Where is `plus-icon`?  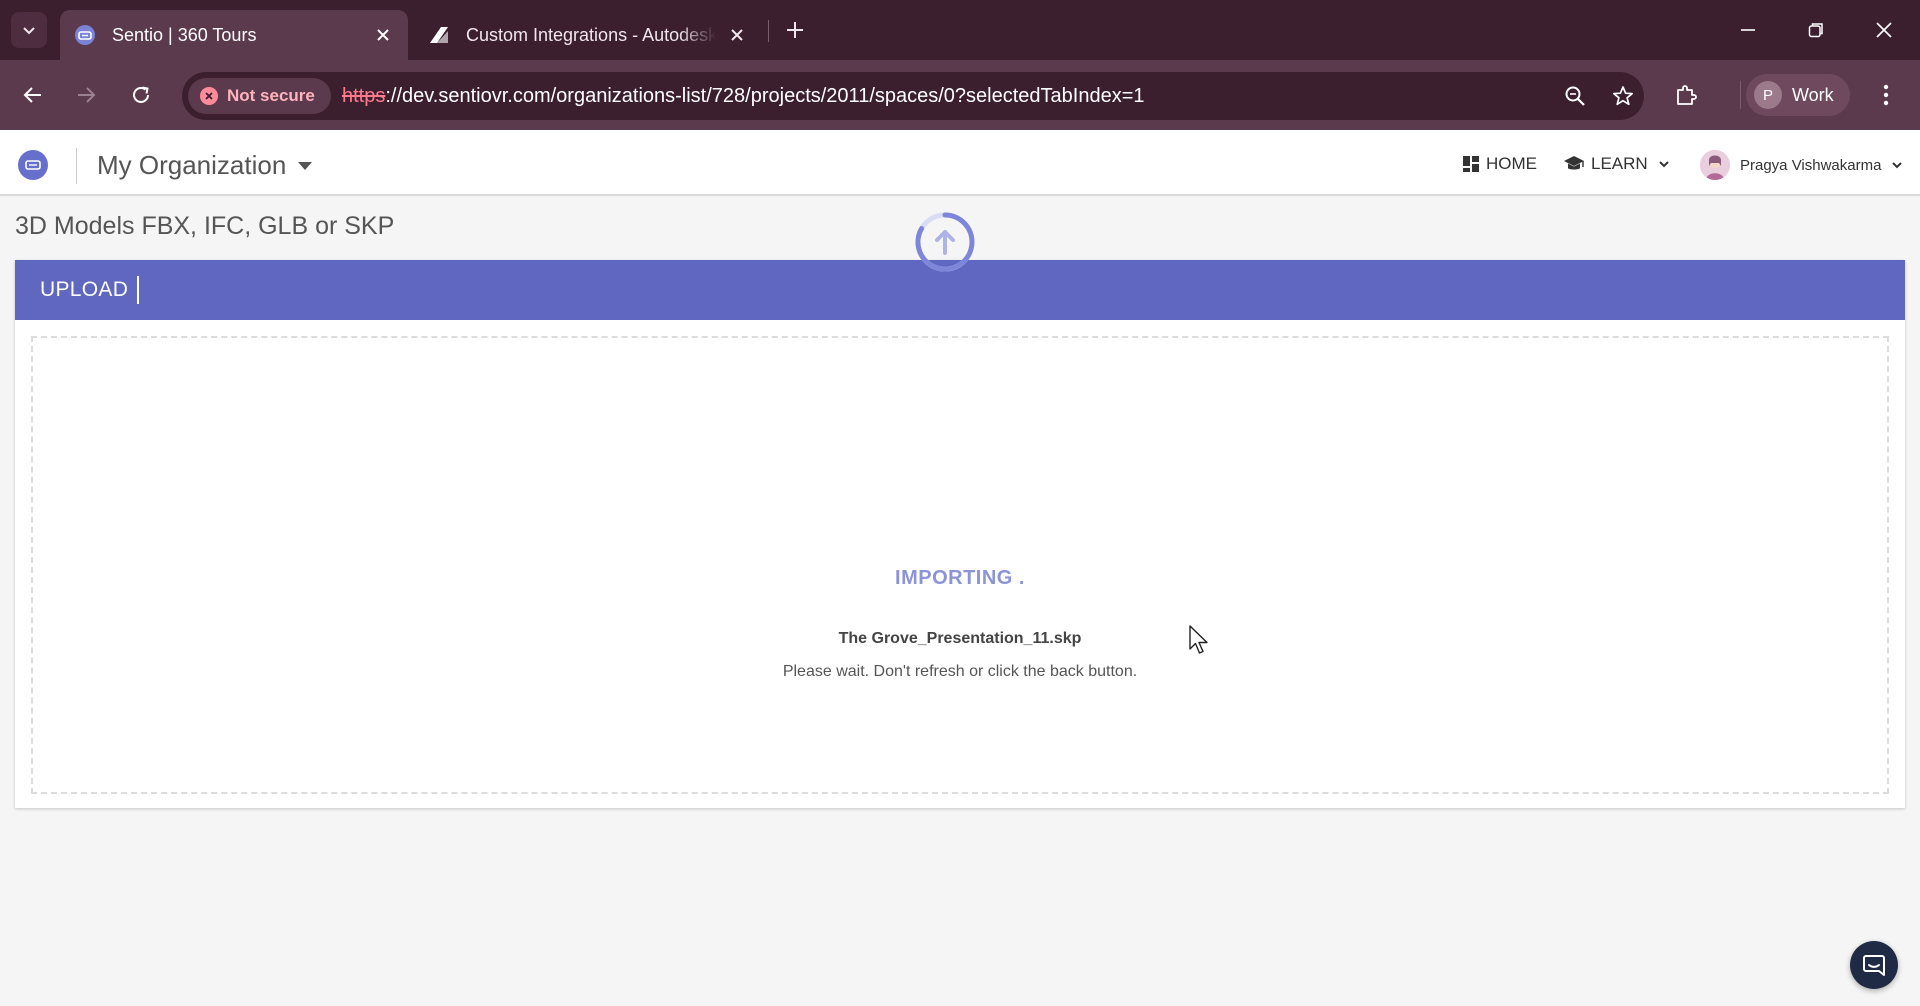 plus-icon is located at coordinates (795, 30).